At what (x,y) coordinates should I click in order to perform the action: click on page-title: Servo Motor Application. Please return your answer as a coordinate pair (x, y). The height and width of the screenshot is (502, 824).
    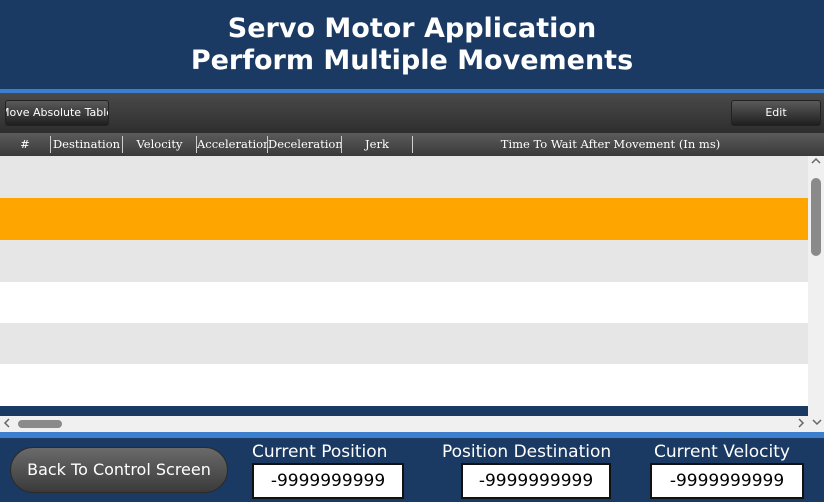
    Looking at the image, I should click on (412, 28).